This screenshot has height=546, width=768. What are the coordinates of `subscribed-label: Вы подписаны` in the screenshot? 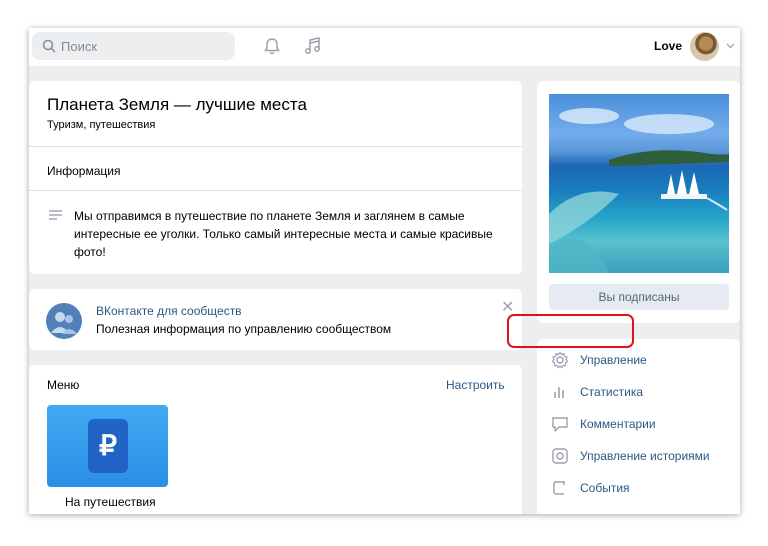 It's located at (639, 297).